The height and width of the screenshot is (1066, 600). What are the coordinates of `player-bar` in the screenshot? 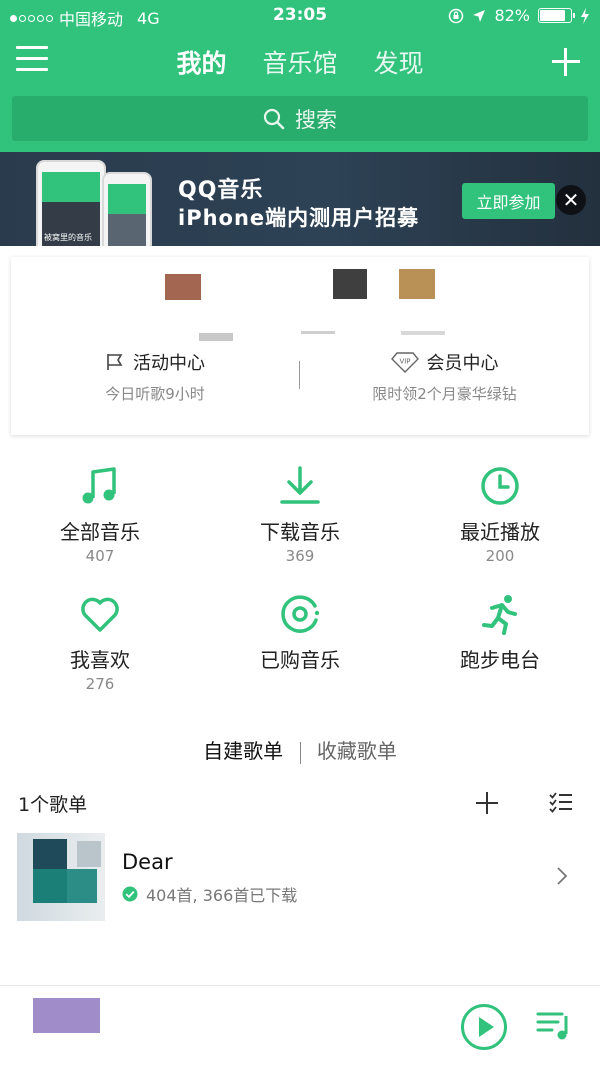 It's located at (300, 1025).